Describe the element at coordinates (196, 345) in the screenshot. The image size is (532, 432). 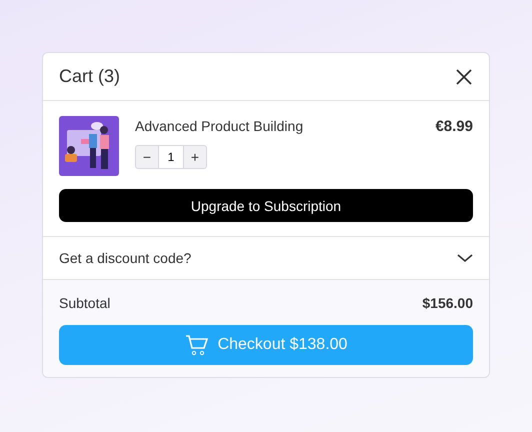
I see `cart-icon` at that location.